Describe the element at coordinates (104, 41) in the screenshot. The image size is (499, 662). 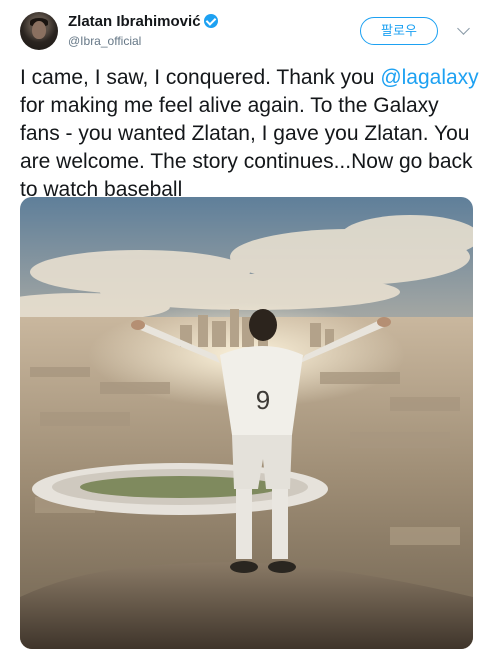
I see `author-handle: @Ibra_official` at that location.